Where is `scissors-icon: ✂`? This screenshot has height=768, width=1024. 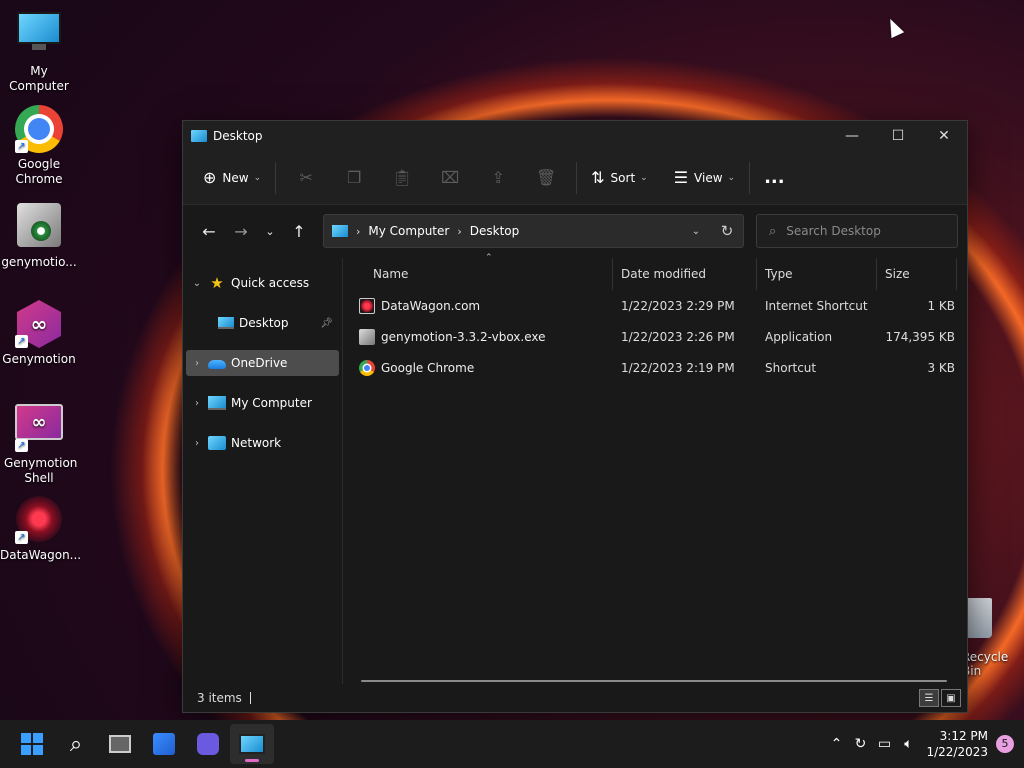 scissors-icon: ✂ is located at coordinates (306, 177).